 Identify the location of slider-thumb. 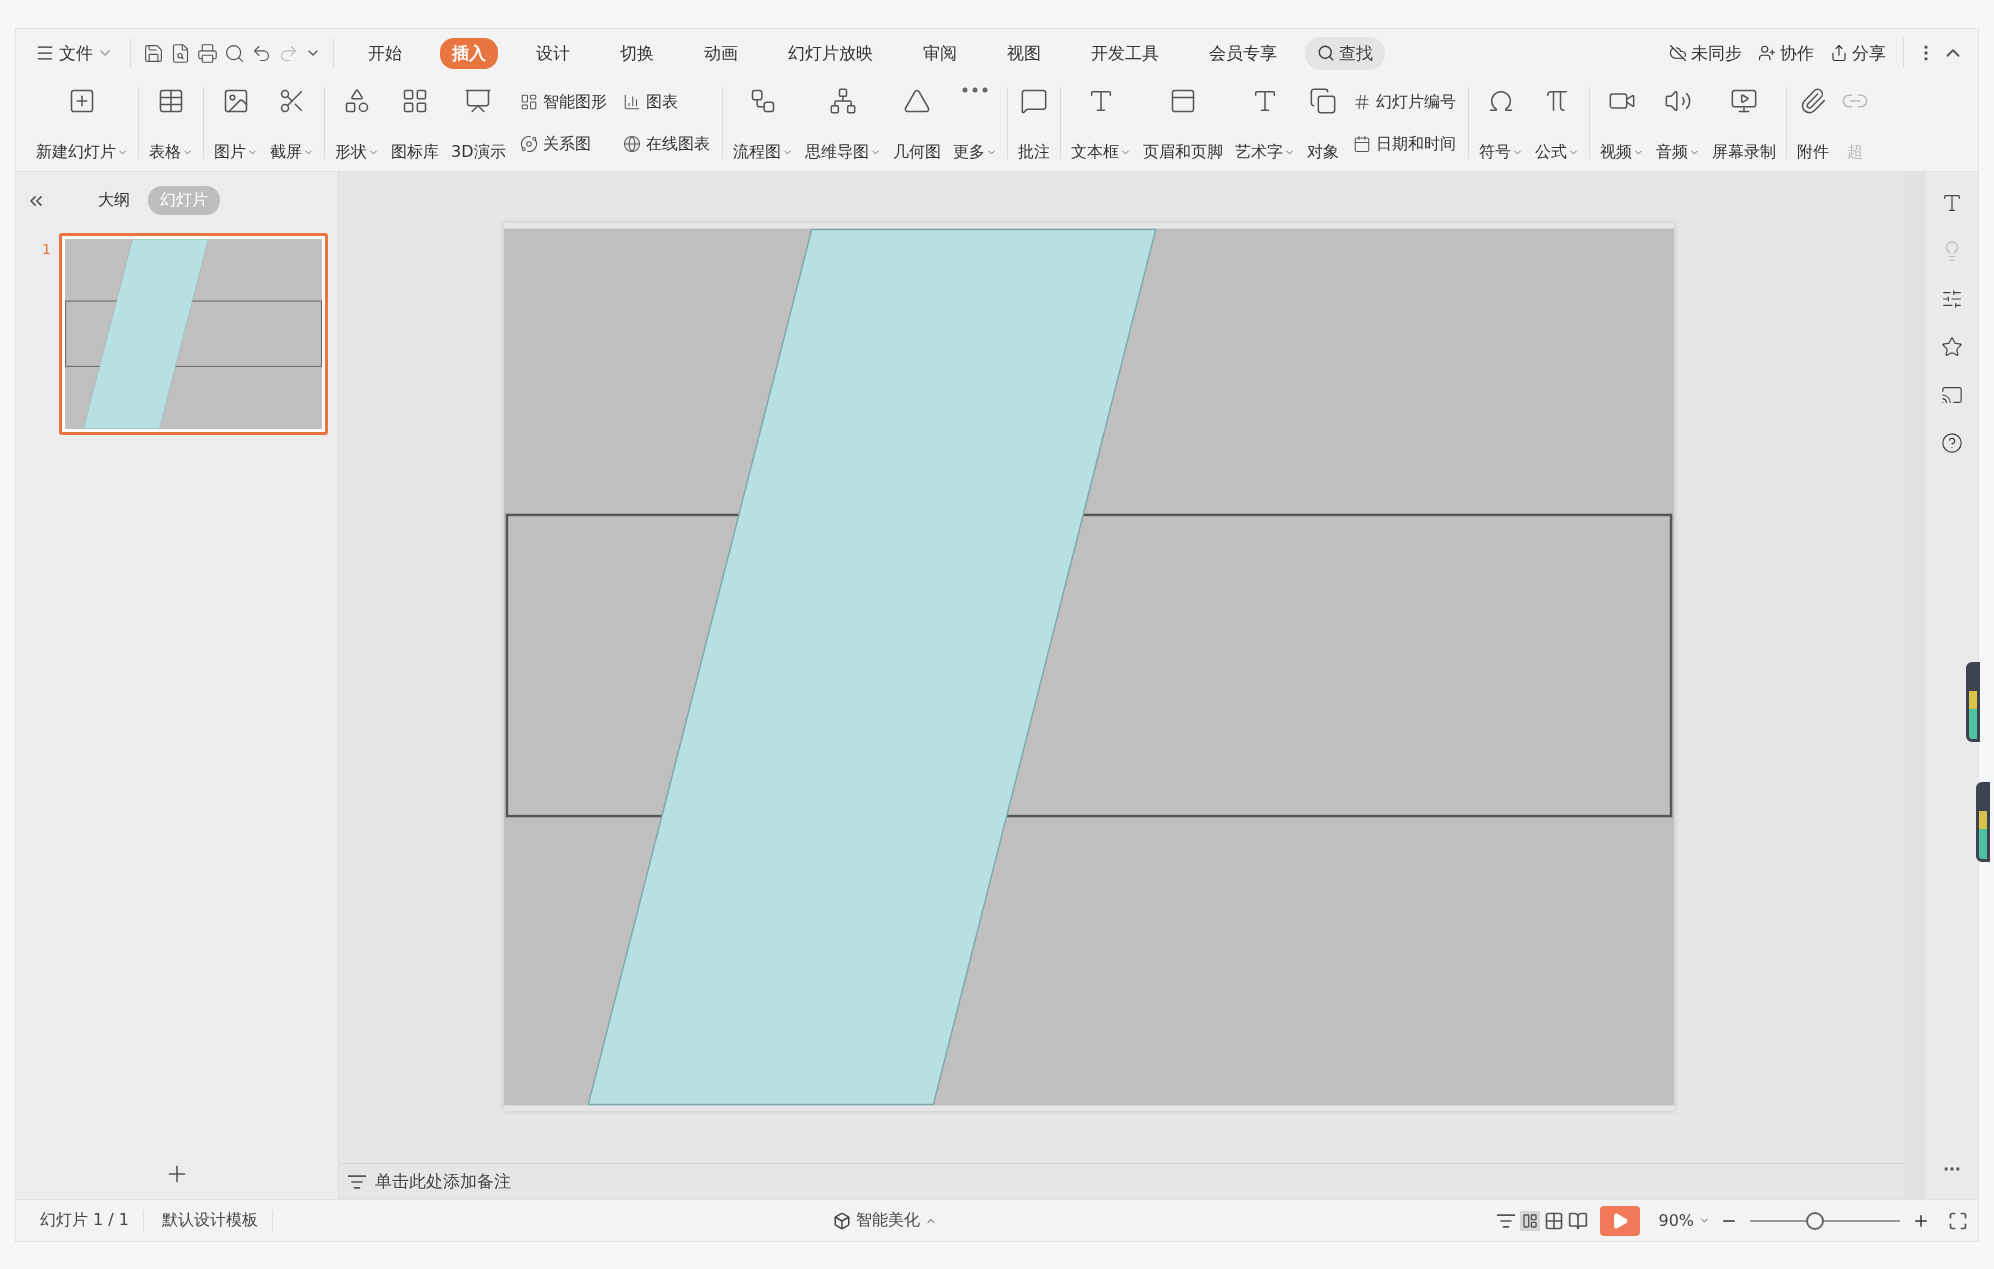
(1814, 1220).